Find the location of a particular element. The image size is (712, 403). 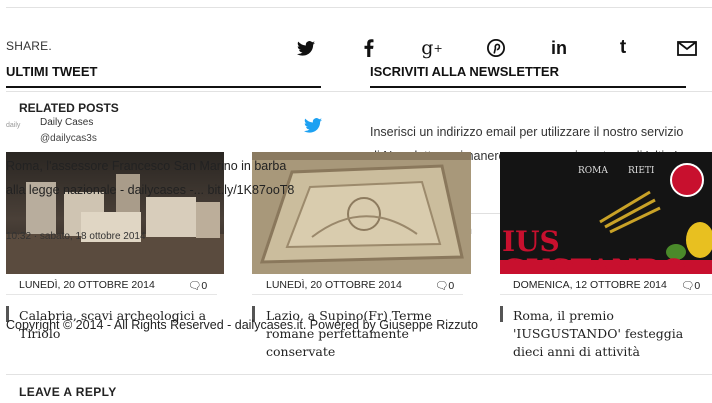

email-icon is located at coordinates (687, 48).